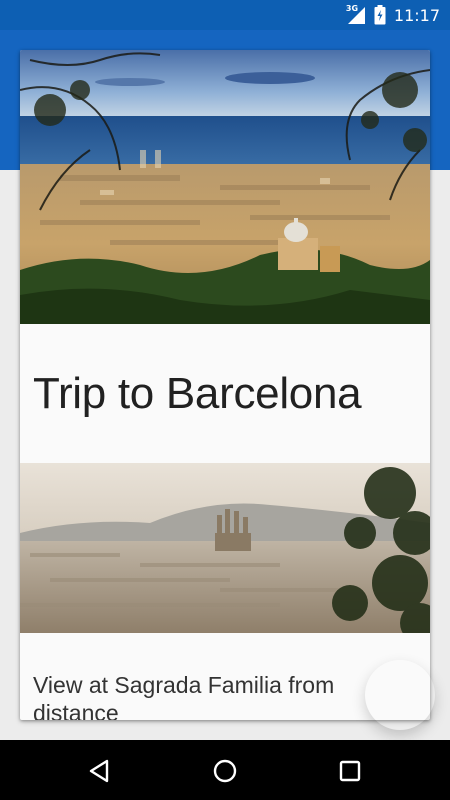  I want to click on network-type-label: 3G, so click(352, 8).